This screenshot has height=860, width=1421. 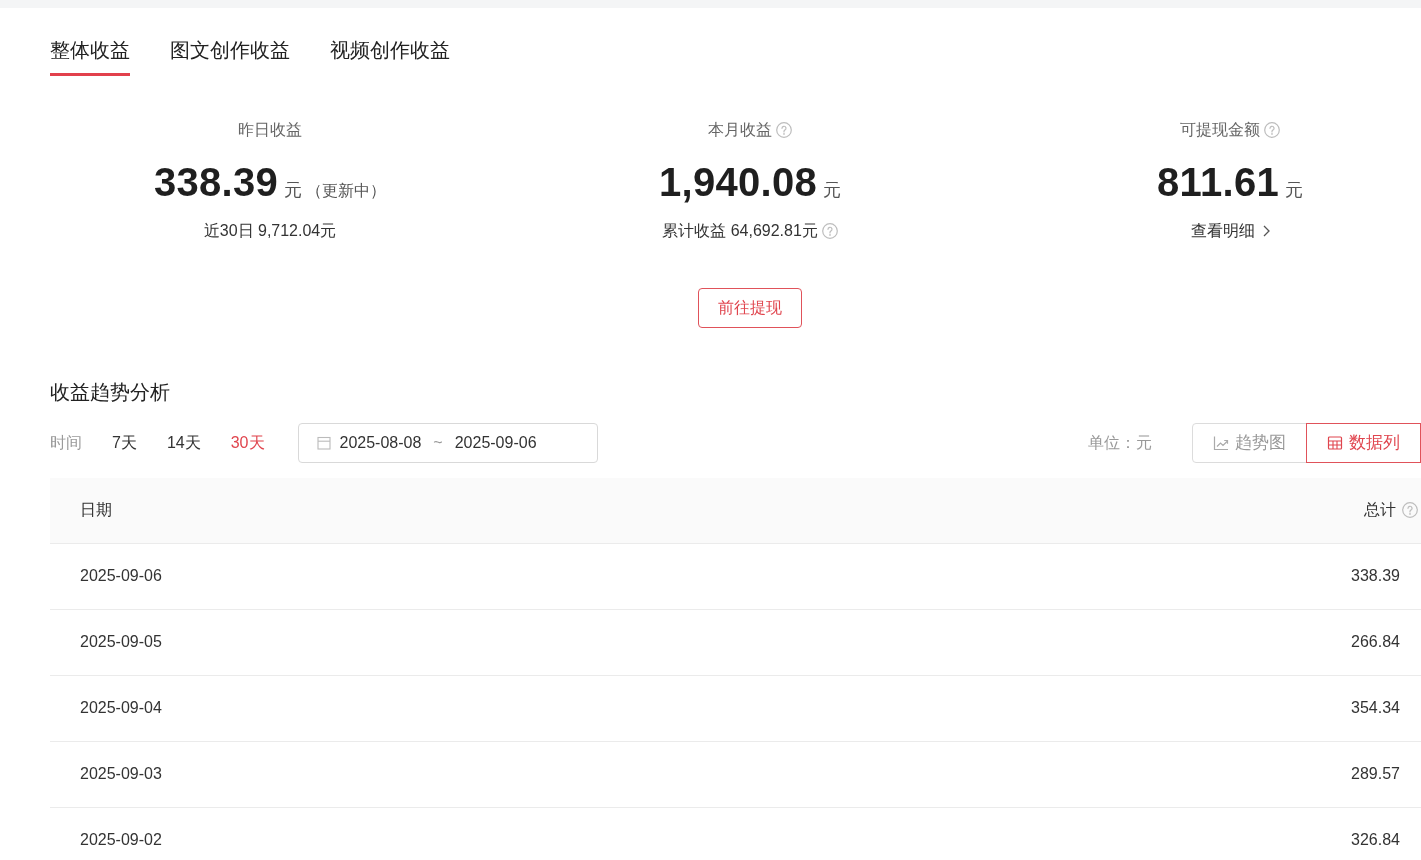 I want to click on table-cell: 326.84, so click(x=1137, y=833).